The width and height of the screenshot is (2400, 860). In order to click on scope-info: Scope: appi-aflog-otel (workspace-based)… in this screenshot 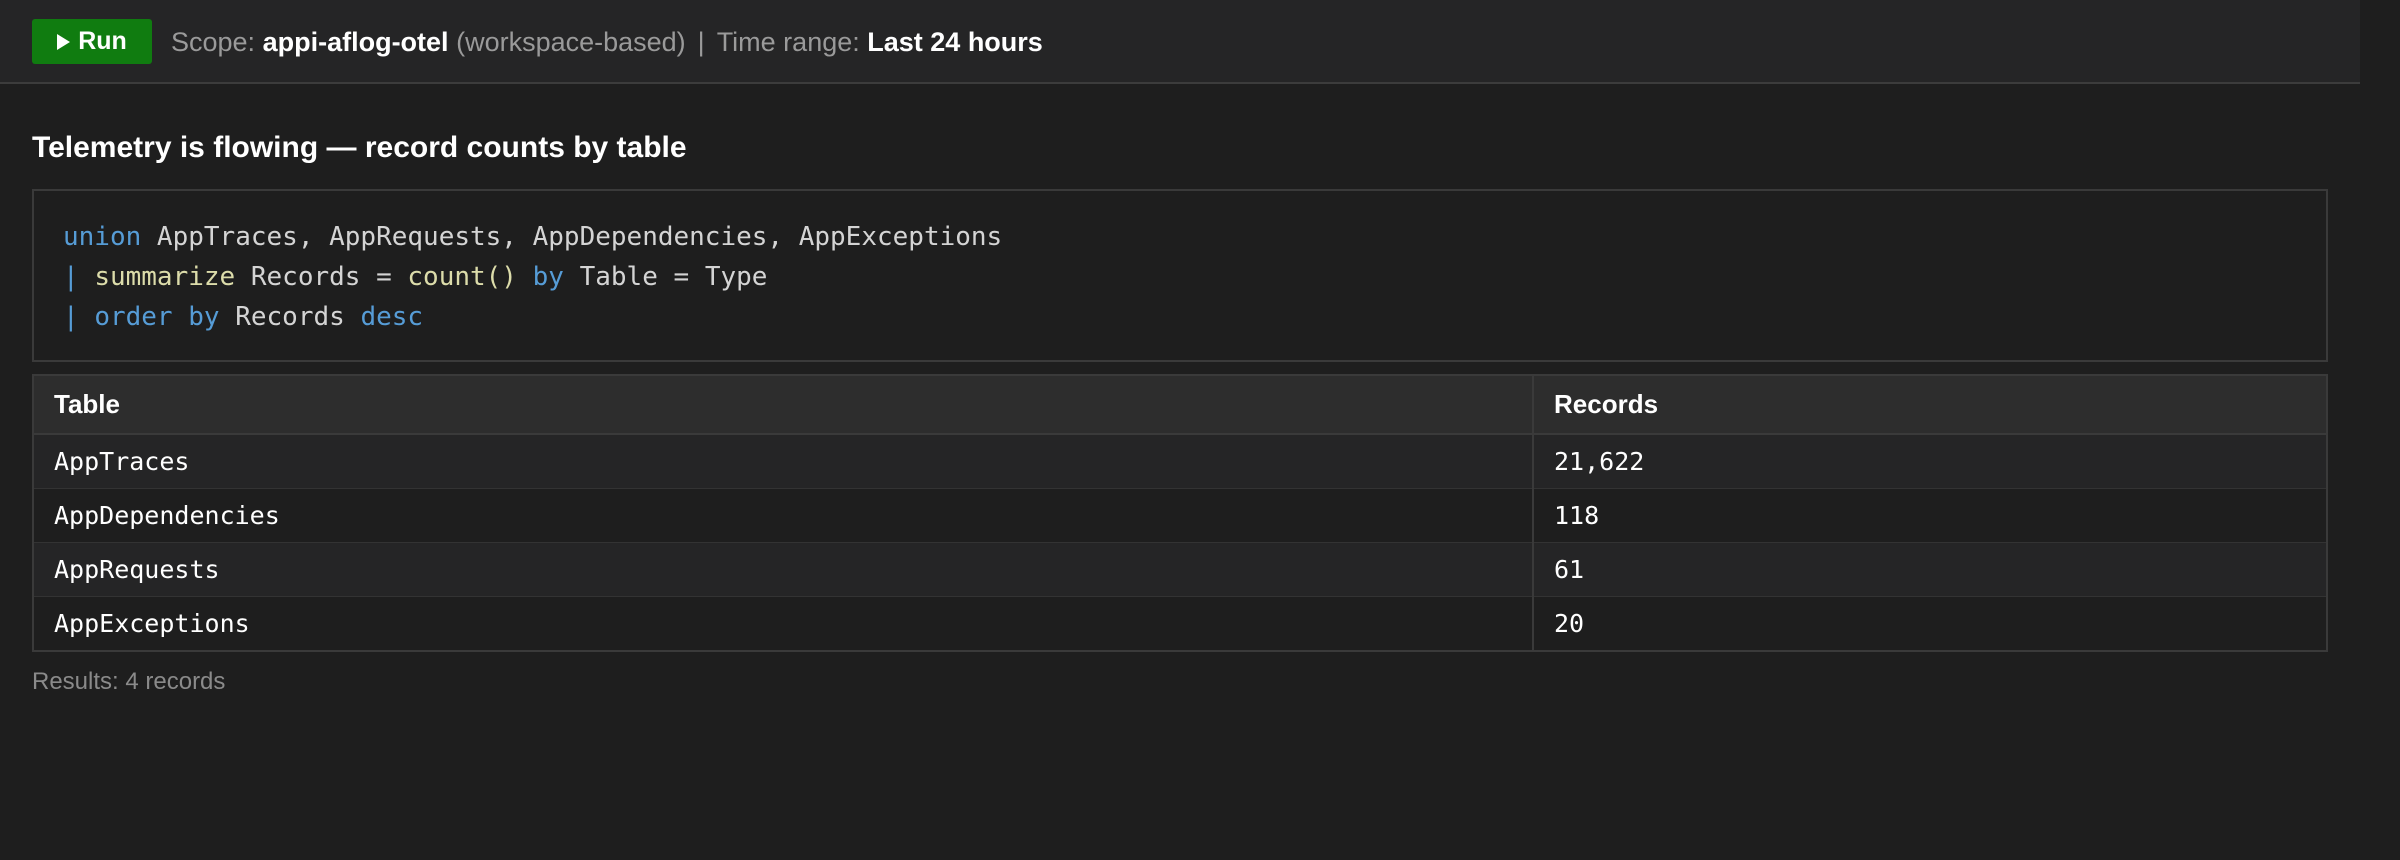, I will do `click(607, 42)`.